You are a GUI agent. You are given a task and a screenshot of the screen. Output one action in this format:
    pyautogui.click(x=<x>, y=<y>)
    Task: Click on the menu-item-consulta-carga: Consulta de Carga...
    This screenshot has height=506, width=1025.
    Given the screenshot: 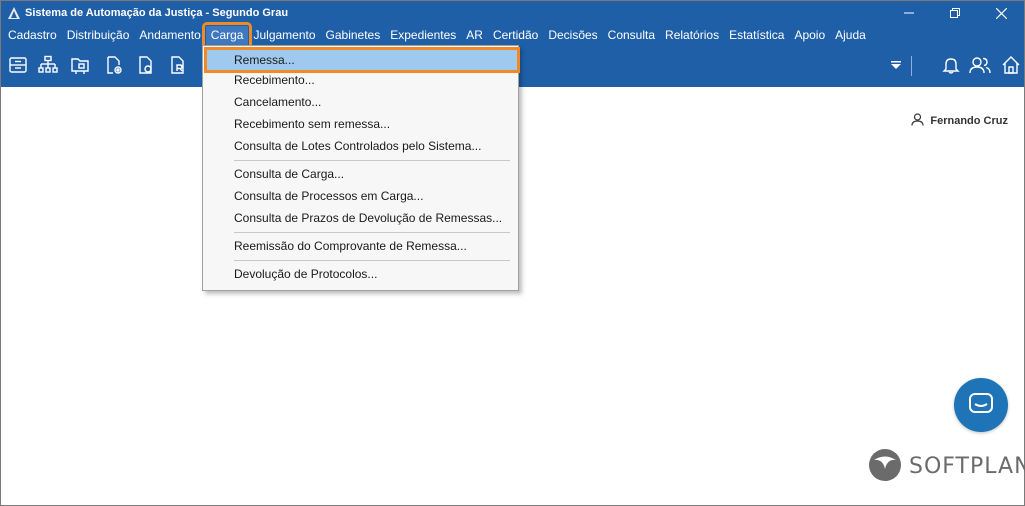 What is the action you would take?
    pyautogui.click(x=360, y=174)
    